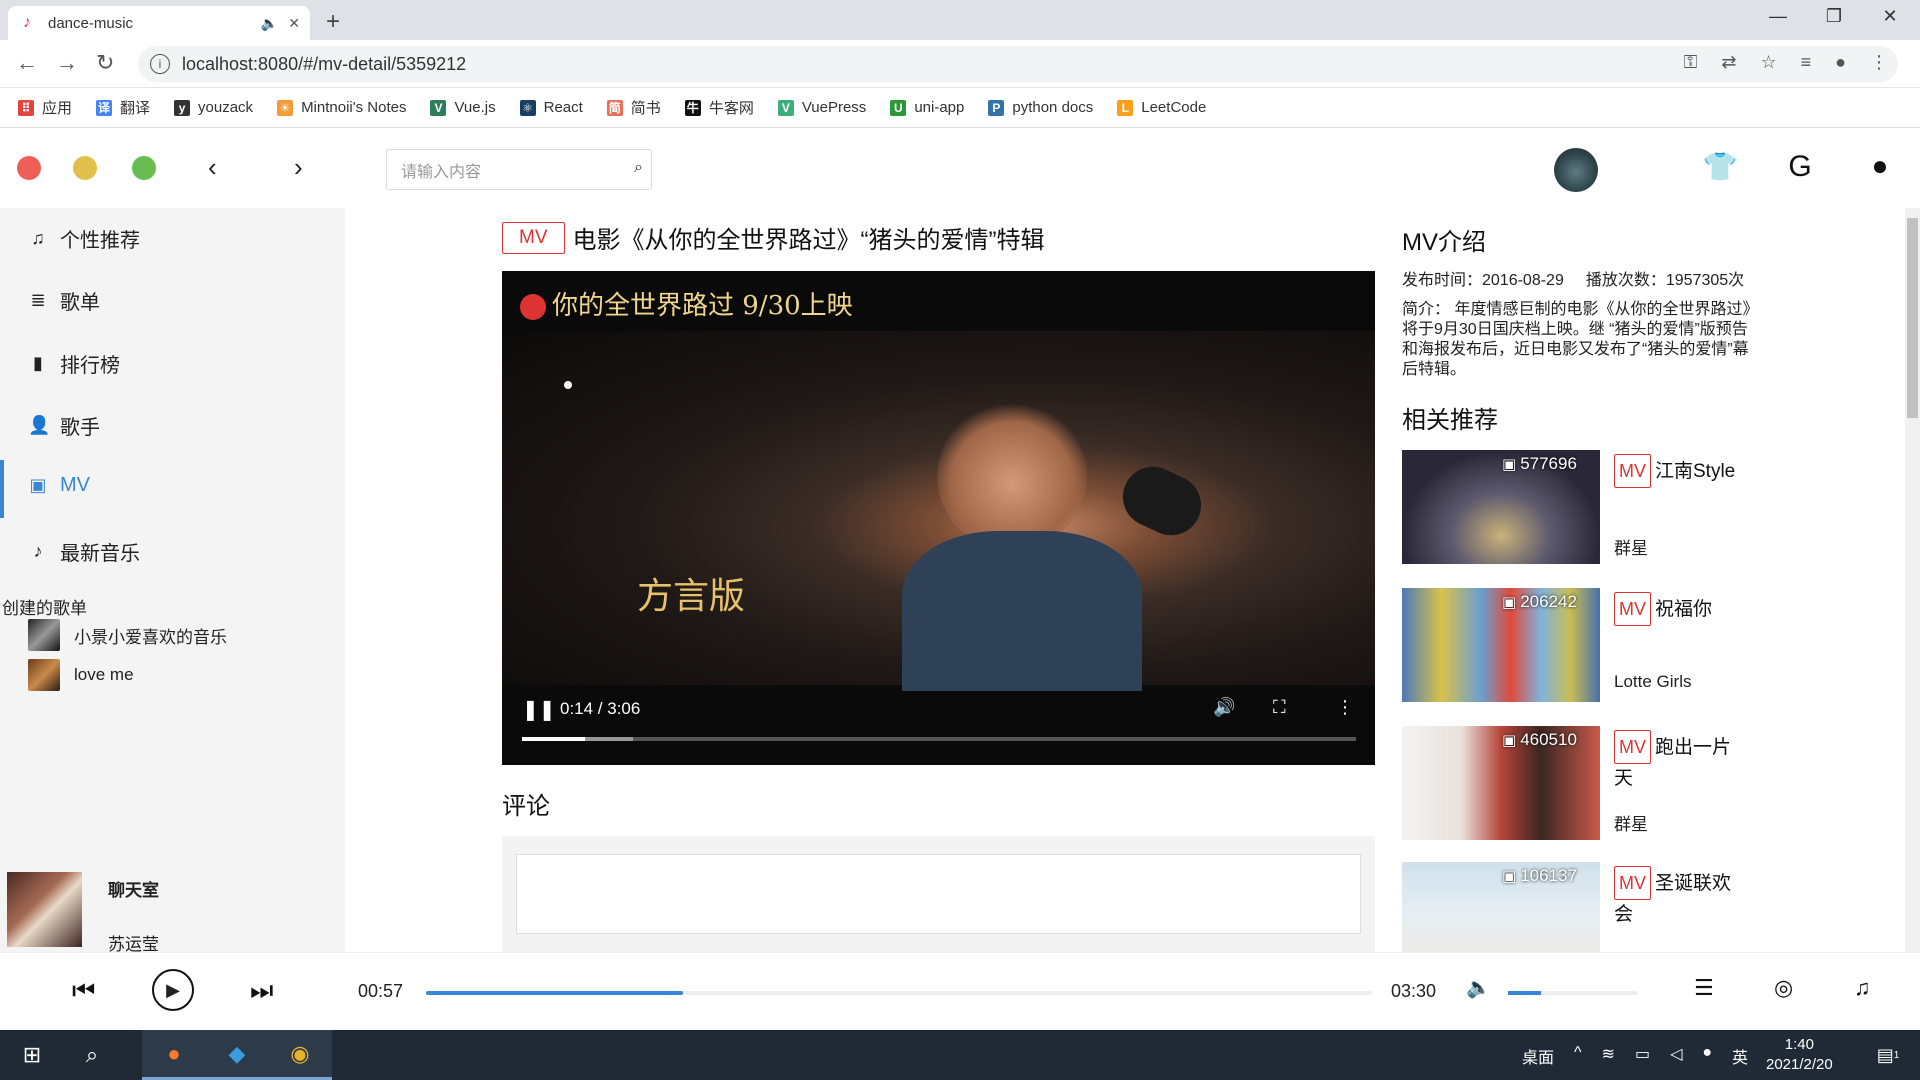 The width and height of the screenshot is (1920, 1080). Describe the element at coordinates (773, 237) in the screenshot. I see `mv-title-row: MV 电影《从你的全世界路过》“猪头的爱情”特辑` at that location.